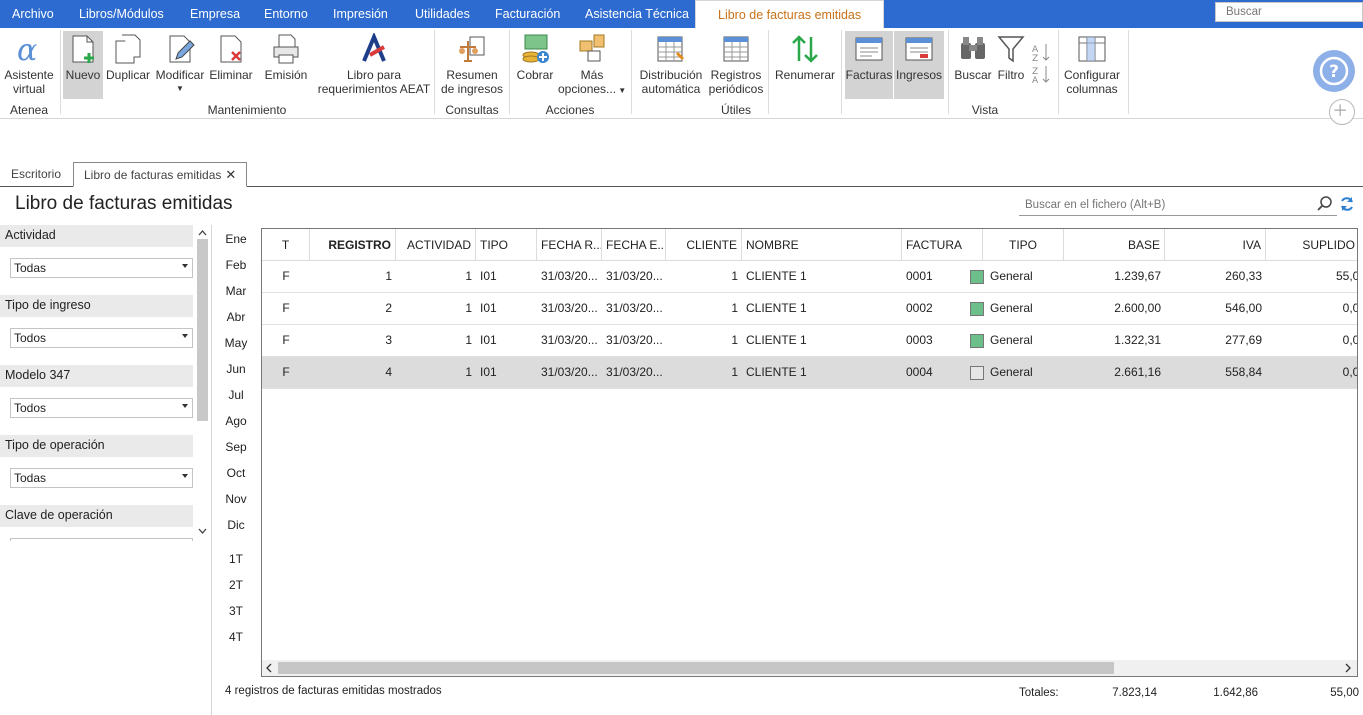 This screenshot has height=715, width=1363. Describe the element at coordinates (442, 14) in the screenshot. I see `menu-utilidades: Utilidades` at that location.